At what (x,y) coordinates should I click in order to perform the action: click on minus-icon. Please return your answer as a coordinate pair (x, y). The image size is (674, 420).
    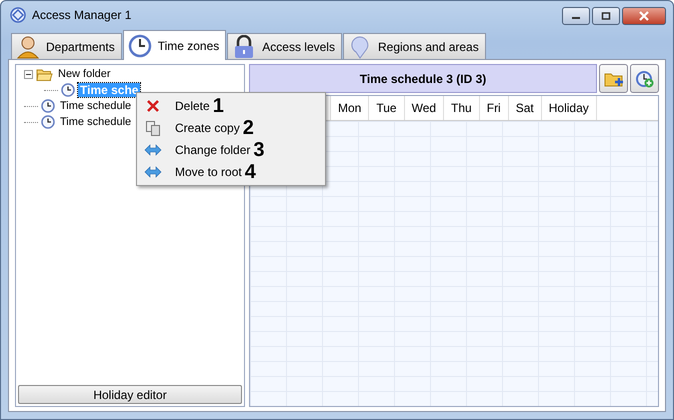
    Looking at the image, I should click on (28, 74).